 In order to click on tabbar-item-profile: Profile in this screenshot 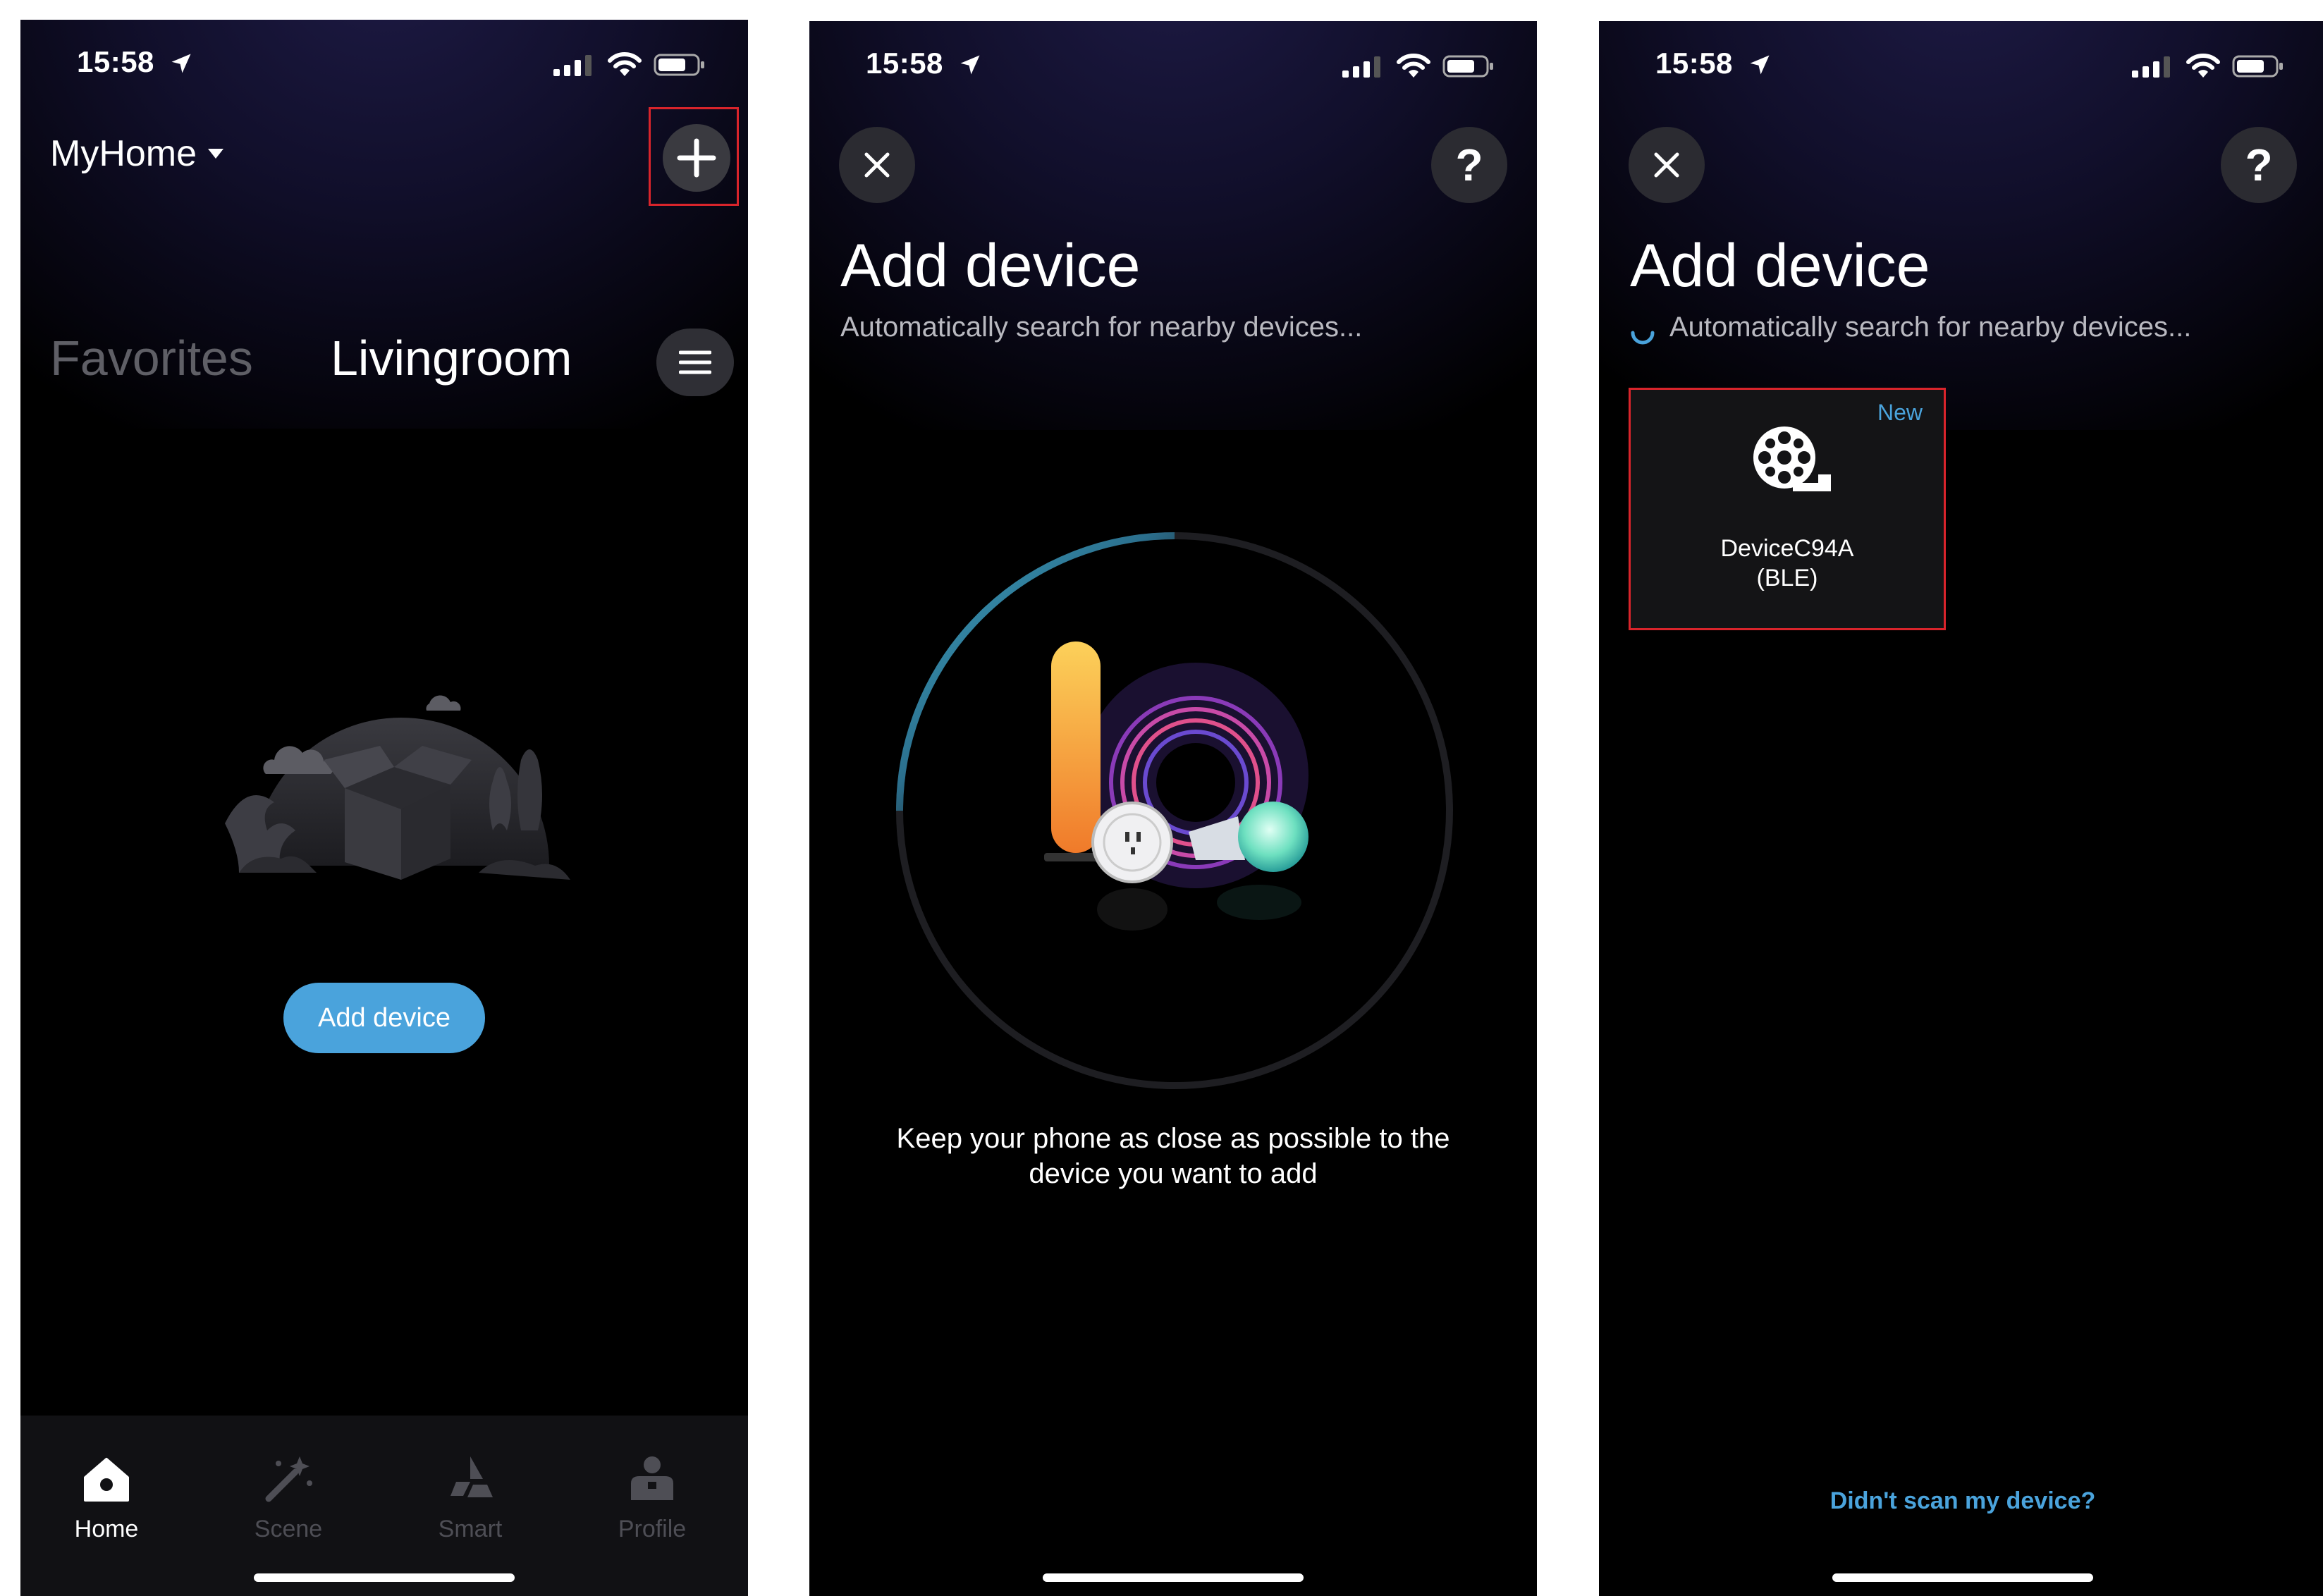, I will do `click(652, 1497)`.